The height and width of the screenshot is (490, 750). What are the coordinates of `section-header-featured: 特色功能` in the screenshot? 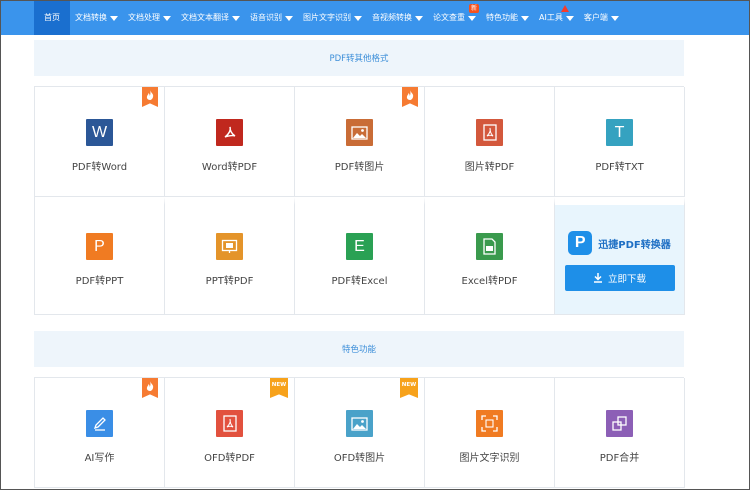 It's located at (359, 349).